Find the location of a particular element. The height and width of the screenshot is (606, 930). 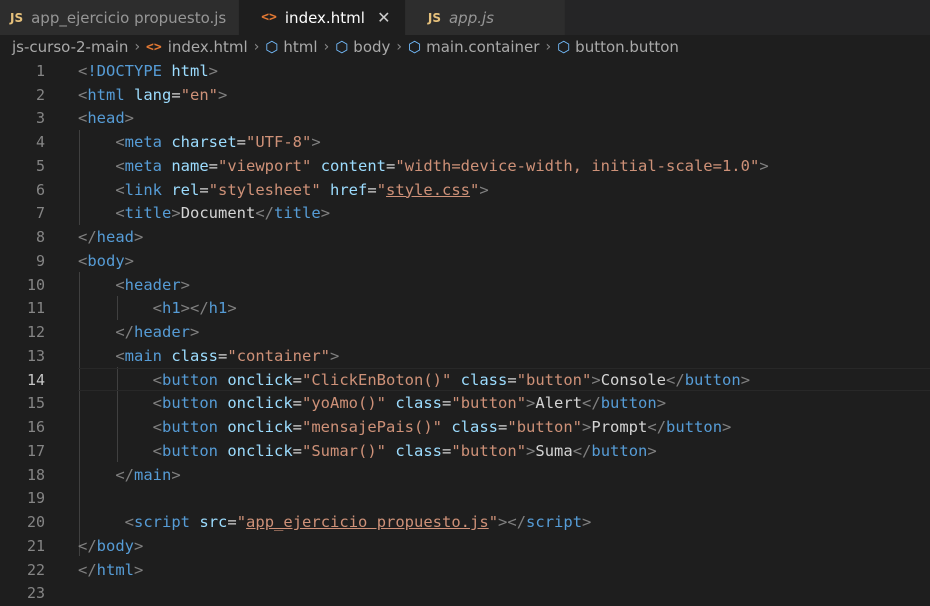

code-line: 23 is located at coordinates (465, 594).